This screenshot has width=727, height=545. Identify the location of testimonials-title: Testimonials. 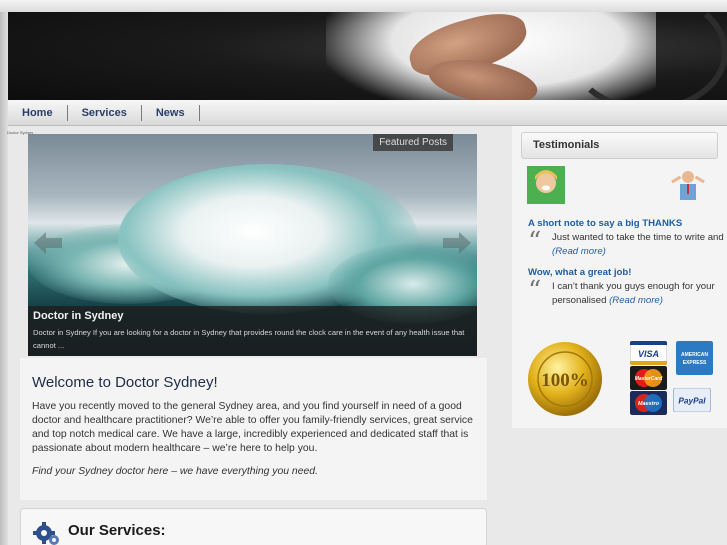
(619, 145).